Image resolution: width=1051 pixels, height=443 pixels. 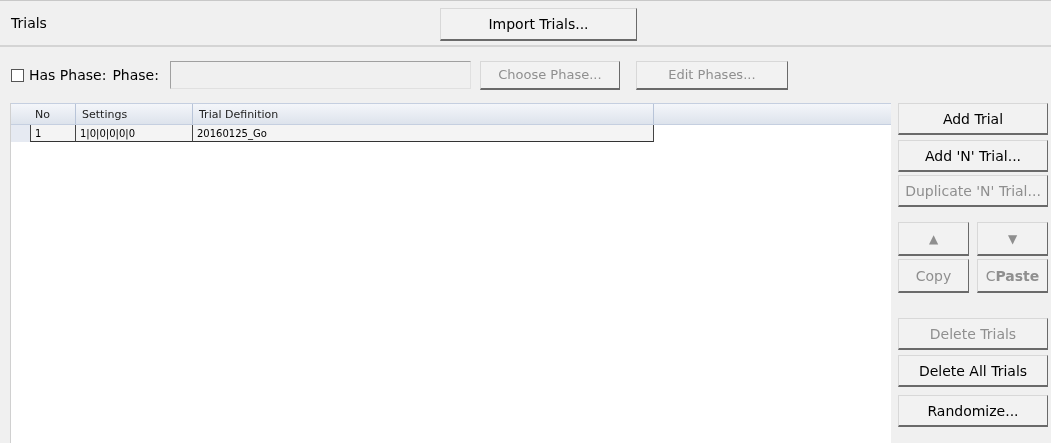 What do you see at coordinates (135, 75) in the screenshot?
I see `phase-label: Phase:` at bounding box center [135, 75].